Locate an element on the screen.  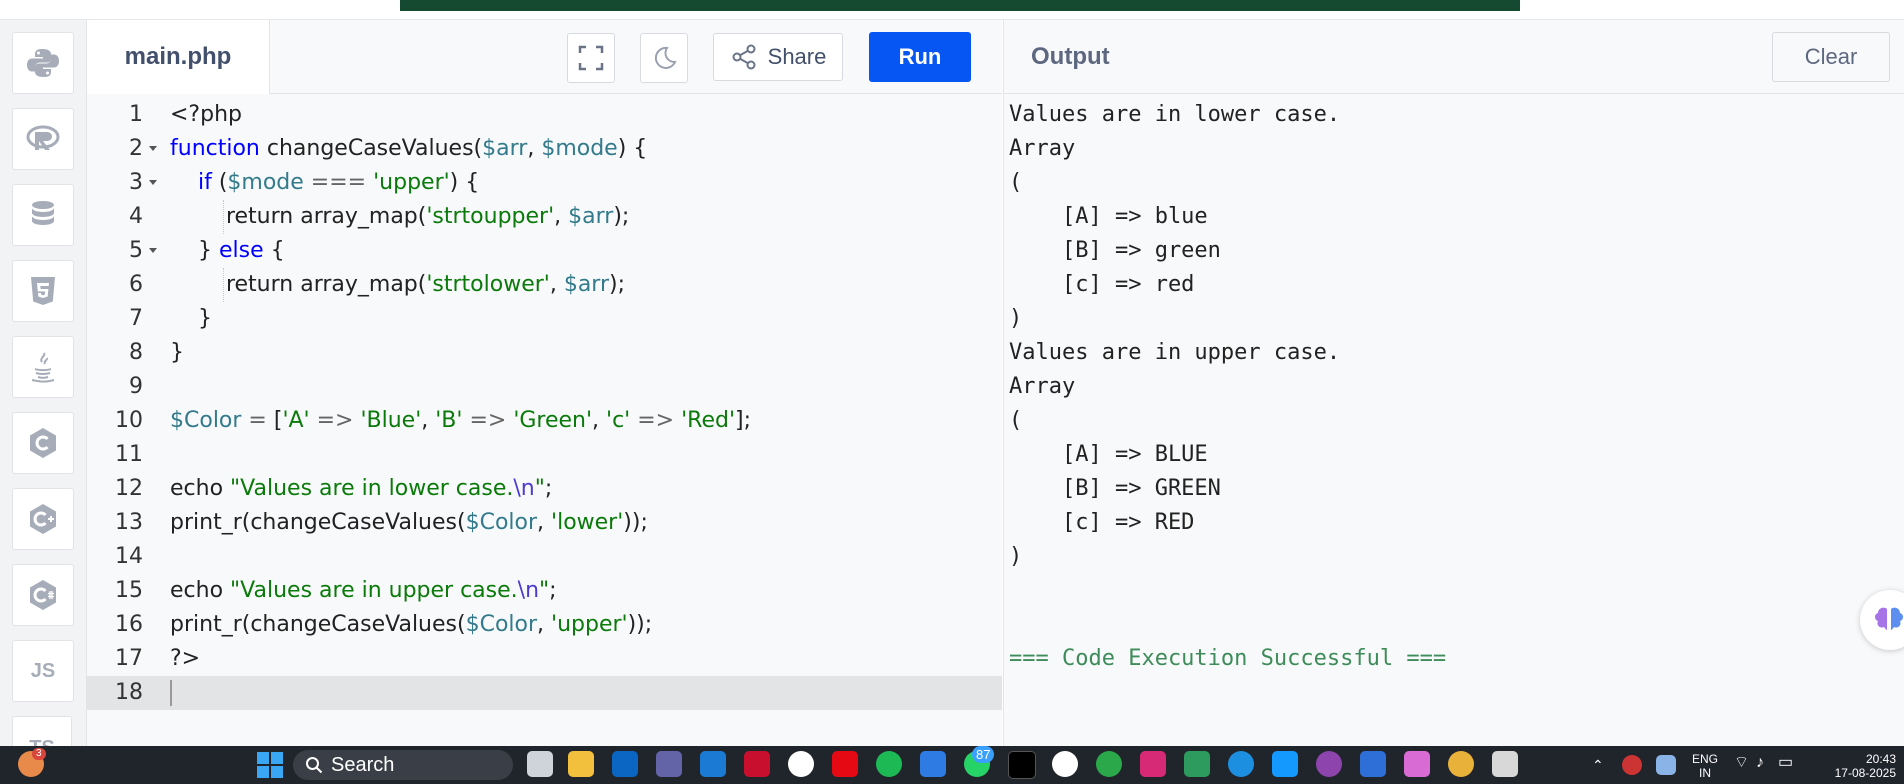
code-line: 1 <?php is located at coordinates (544, 115).